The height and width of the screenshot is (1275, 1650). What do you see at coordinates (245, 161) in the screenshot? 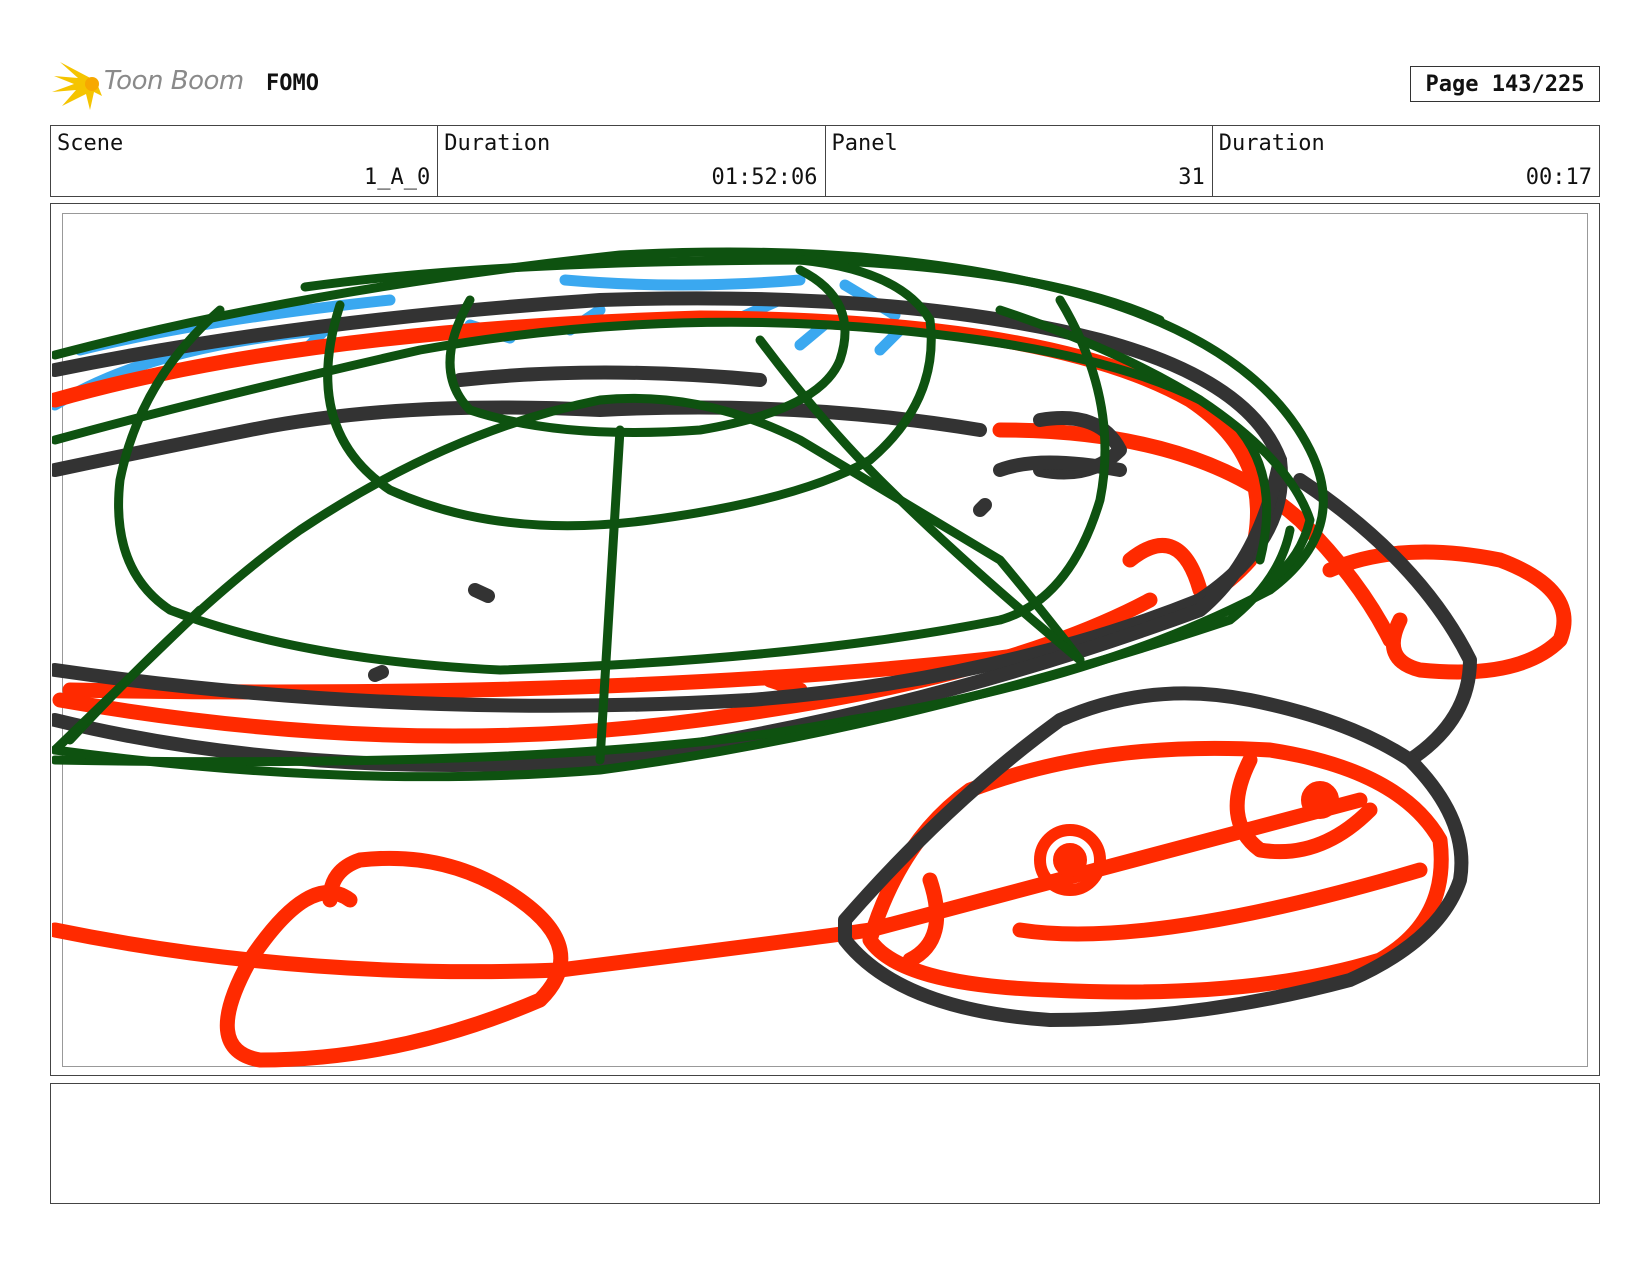
I see `scene-cell: Scene 1_A_0` at bounding box center [245, 161].